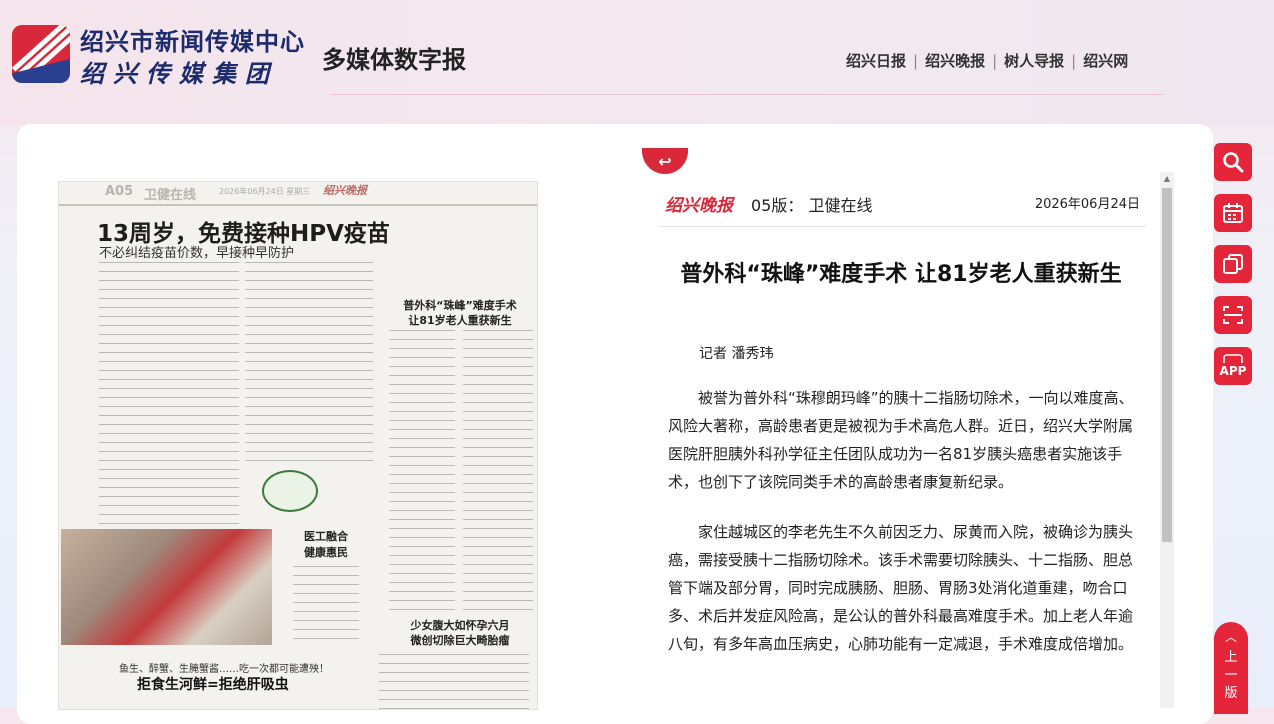  Describe the element at coordinates (1233, 358) in the screenshot. I see `app-icon` at that location.